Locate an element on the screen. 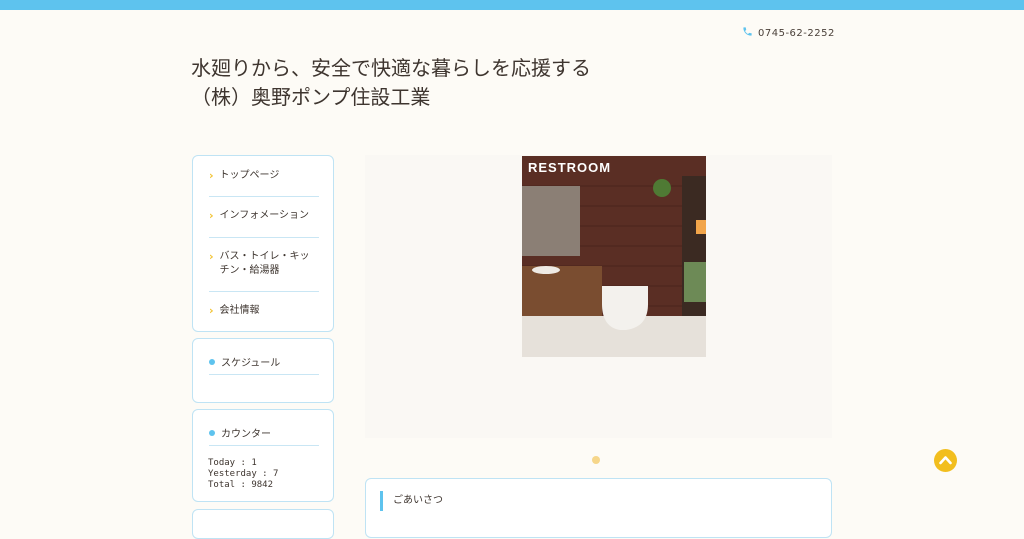 Image resolution: width=1024 pixels, height=539 pixels. header-phone: 0745-62-2252 is located at coordinates (788, 33).